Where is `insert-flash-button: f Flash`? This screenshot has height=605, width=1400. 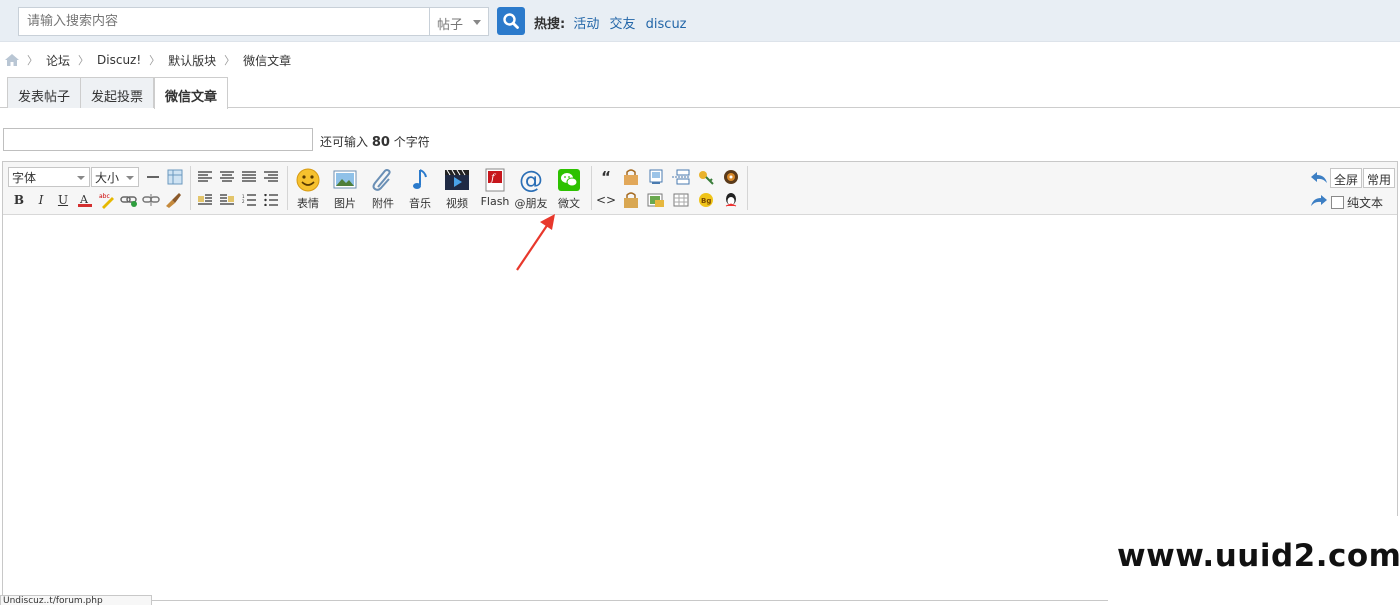
insert-flash-button: f Flash is located at coordinates (495, 189).